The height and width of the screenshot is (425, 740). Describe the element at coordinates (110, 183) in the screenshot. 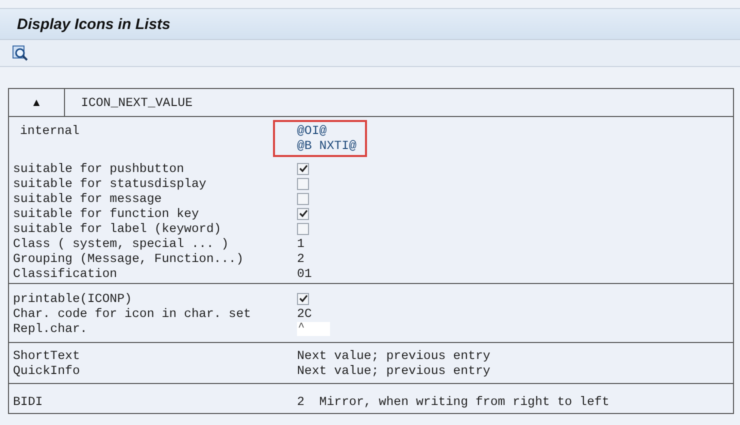

I see `field-label: suitable for statusdisplay` at that location.